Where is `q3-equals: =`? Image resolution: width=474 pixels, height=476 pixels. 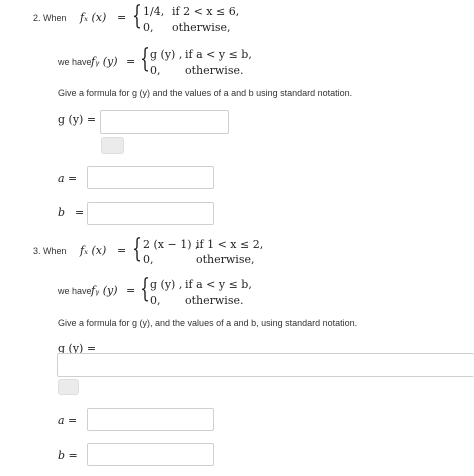
q3-equals: = is located at coordinates (122, 250).